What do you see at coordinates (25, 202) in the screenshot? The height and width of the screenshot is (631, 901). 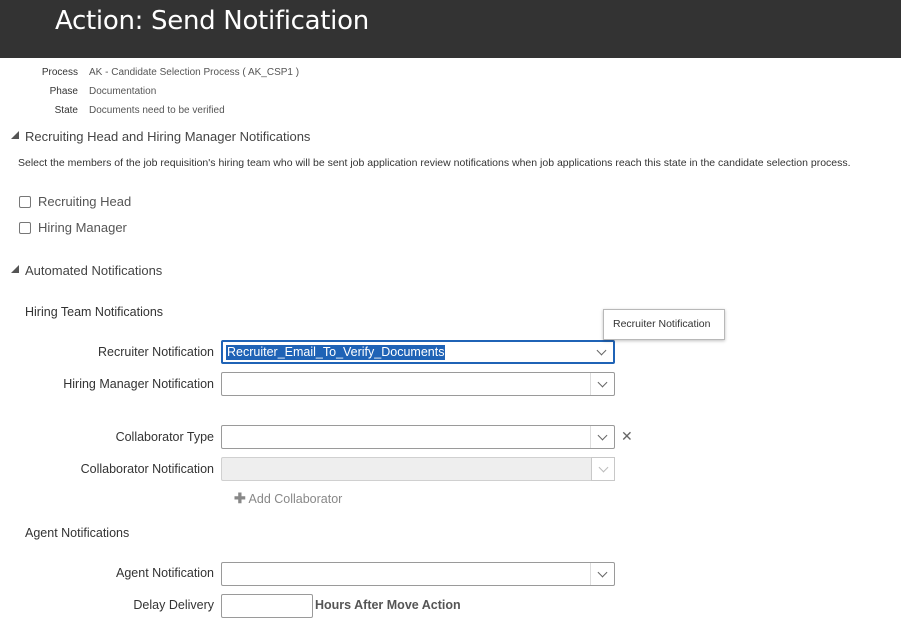 I see `recruiting-head-checkbox` at bounding box center [25, 202].